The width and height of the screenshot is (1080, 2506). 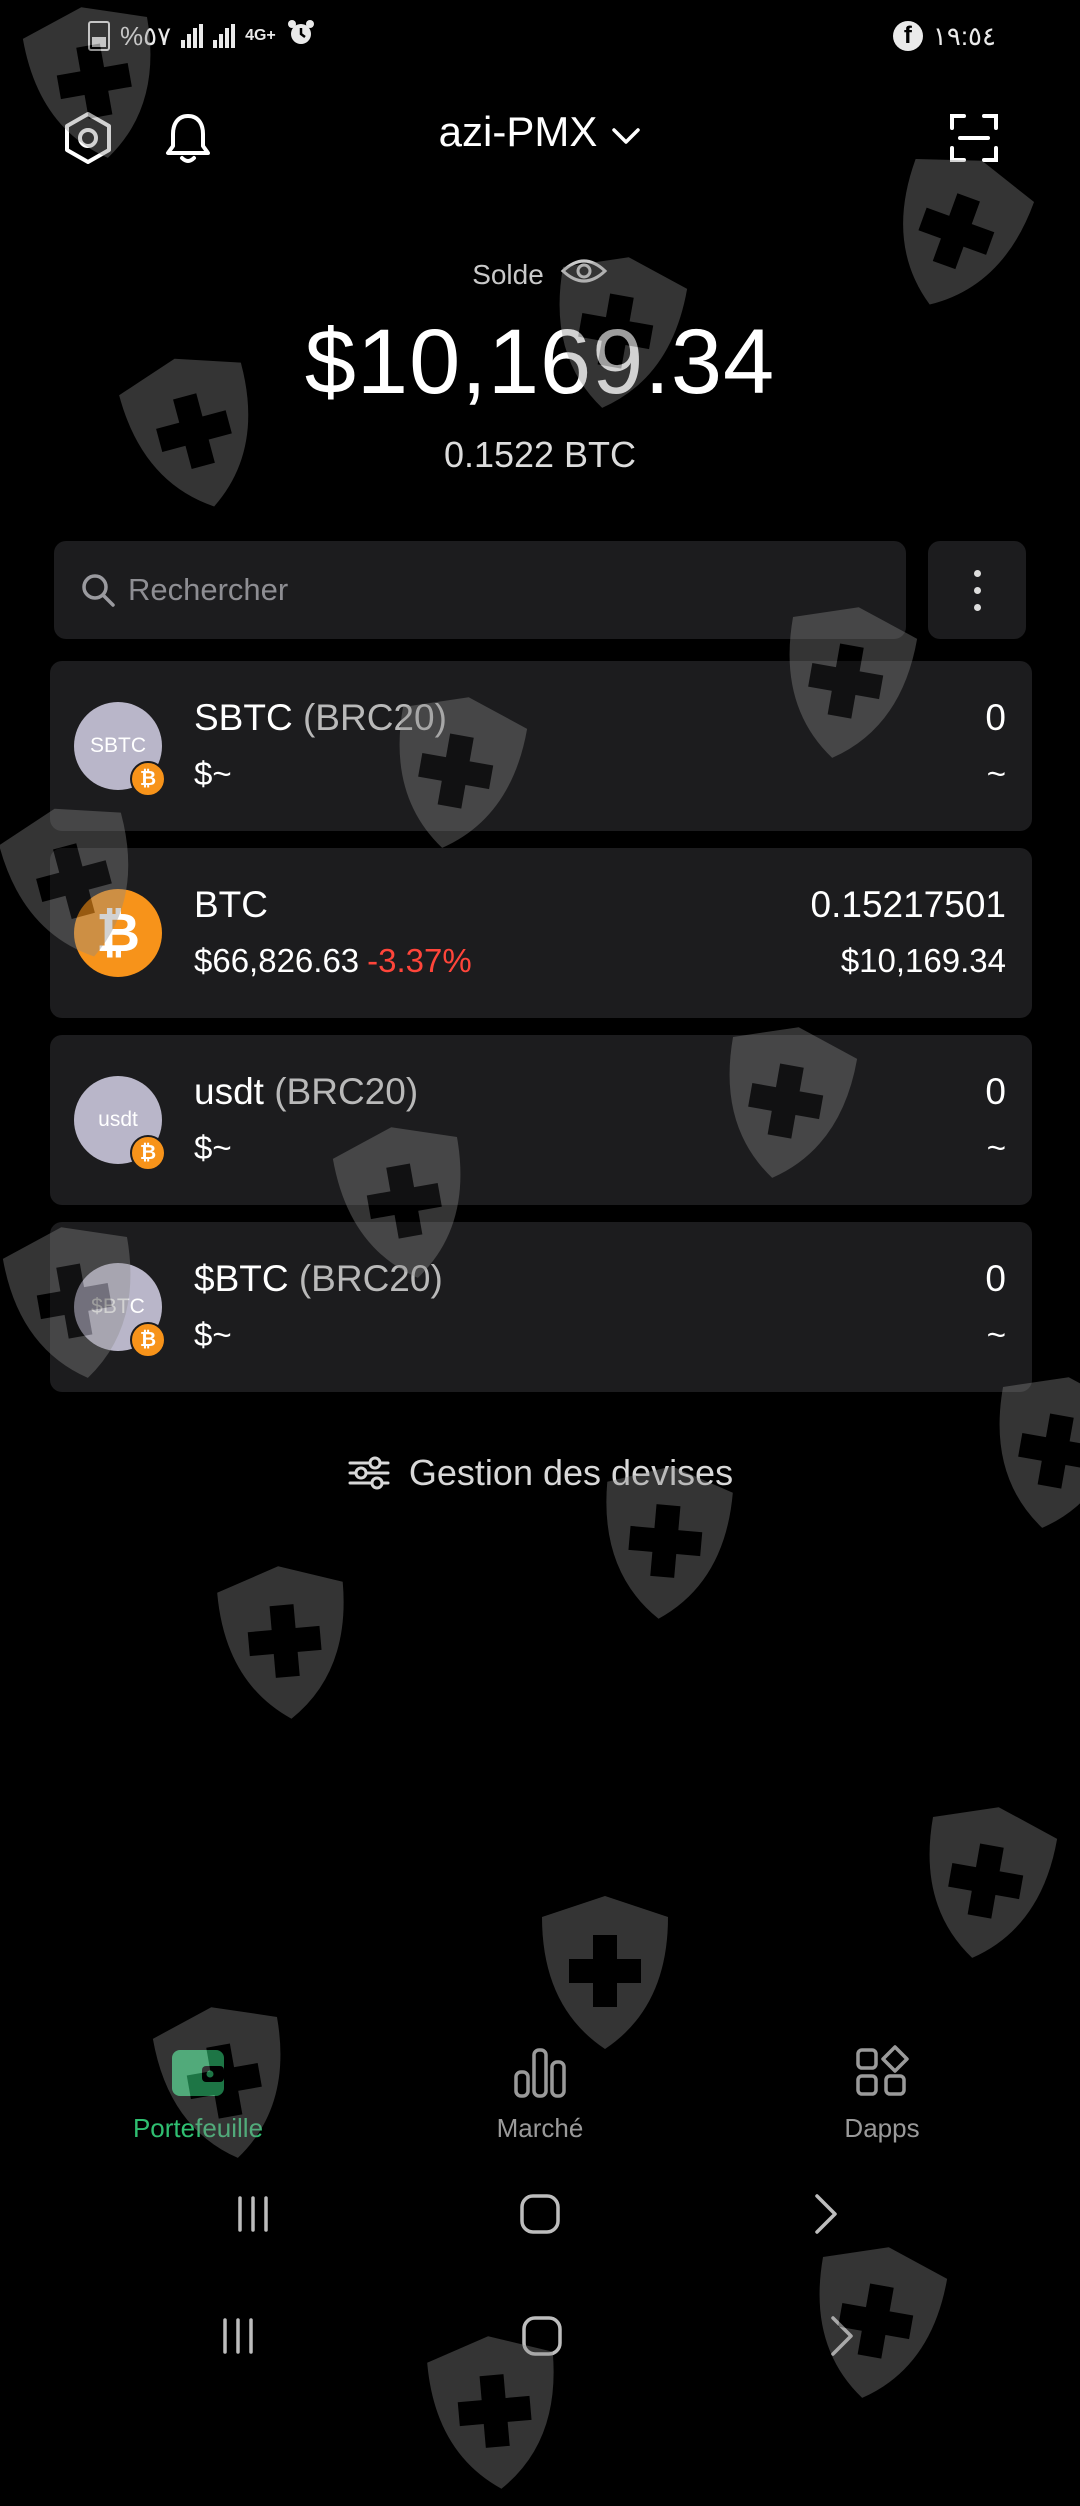 What do you see at coordinates (306, 1091) in the screenshot?
I see `token-name: usdt (BRC20)` at bounding box center [306, 1091].